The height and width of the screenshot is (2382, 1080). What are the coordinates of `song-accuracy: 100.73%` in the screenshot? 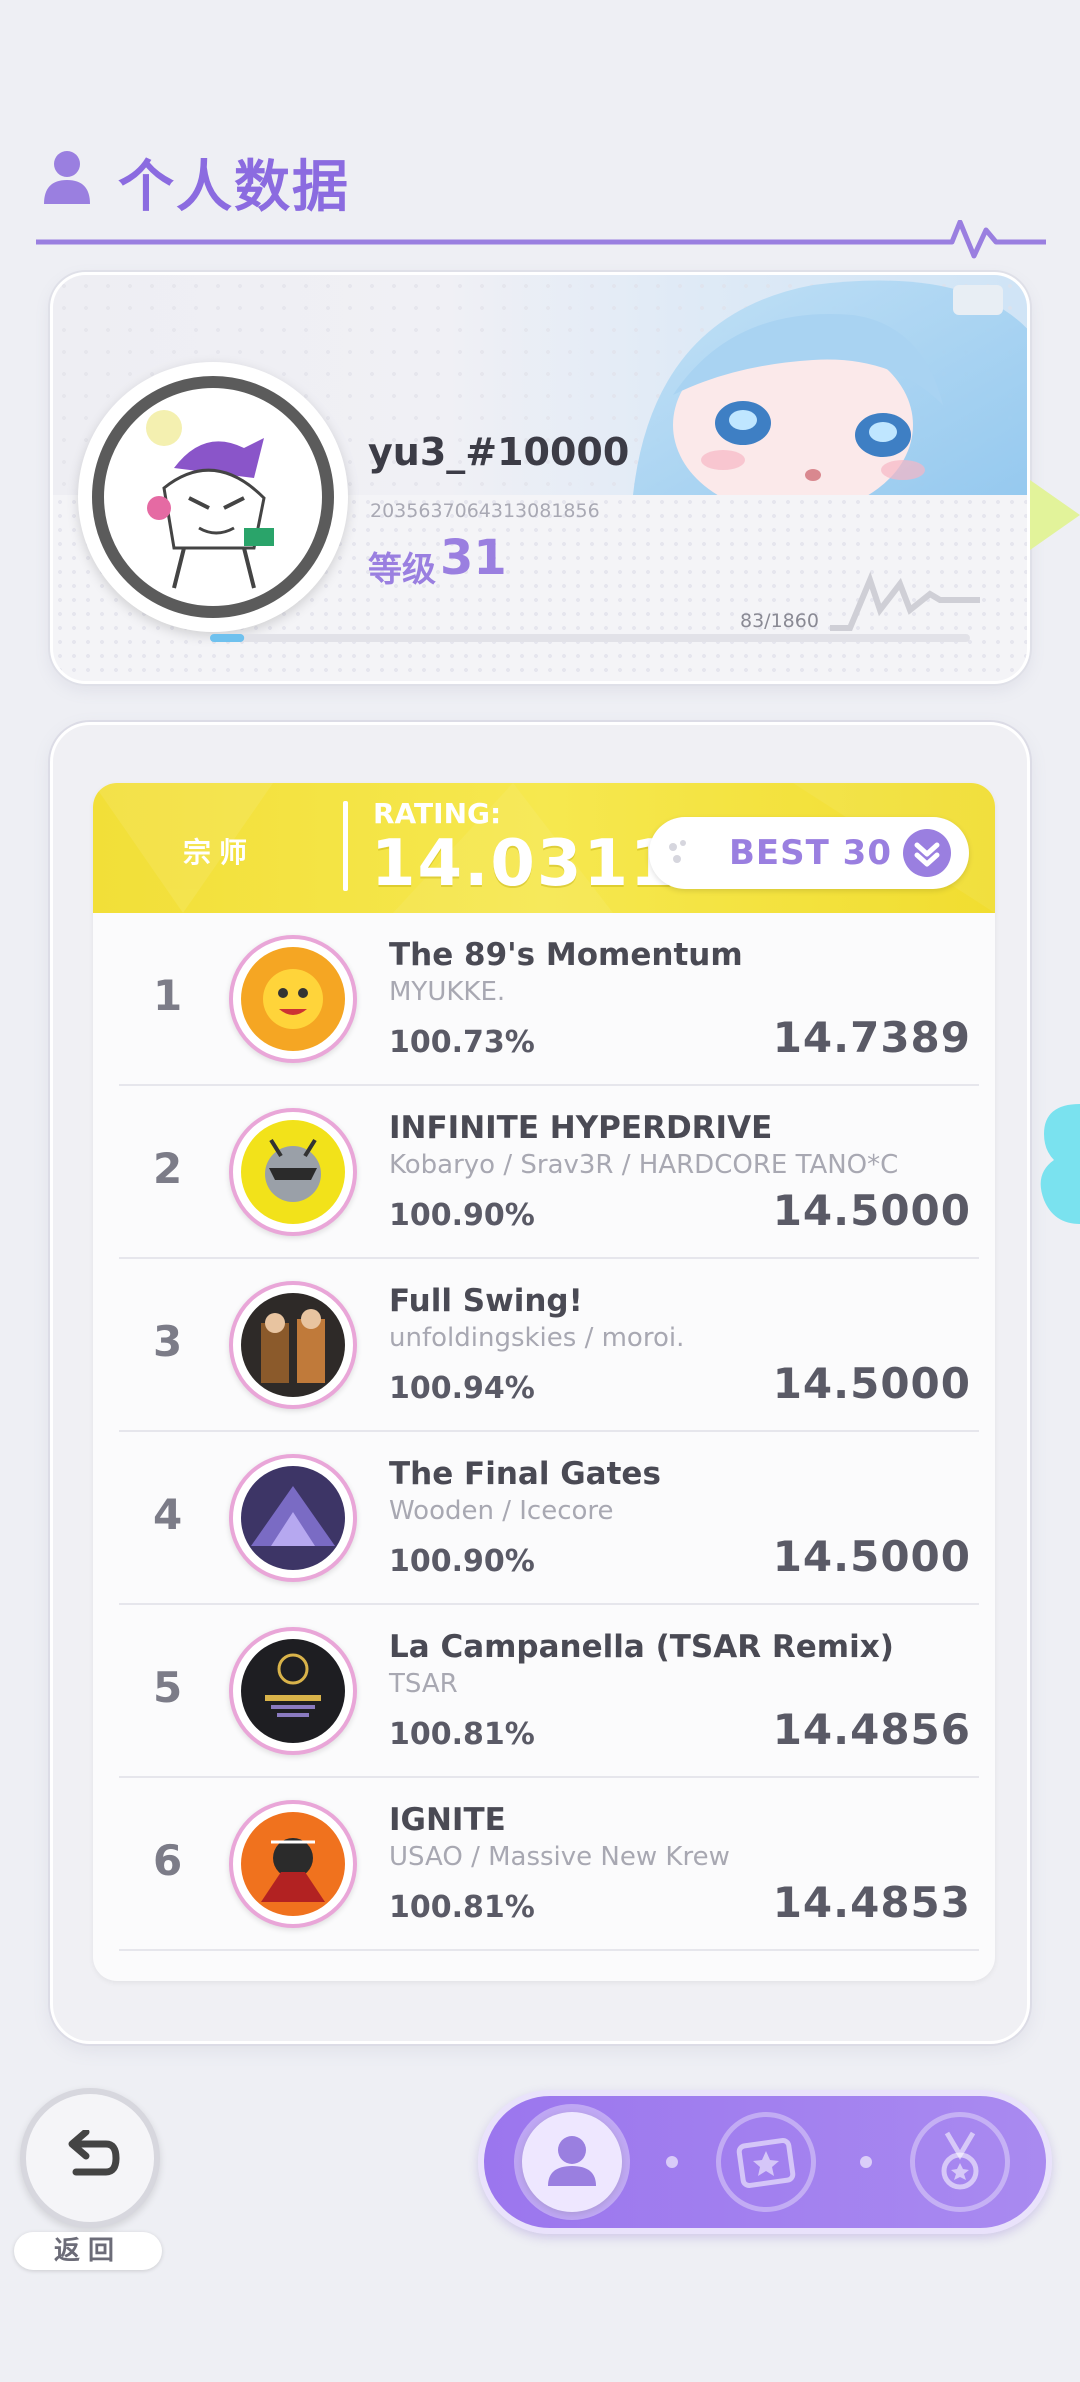 It's located at (462, 1042).